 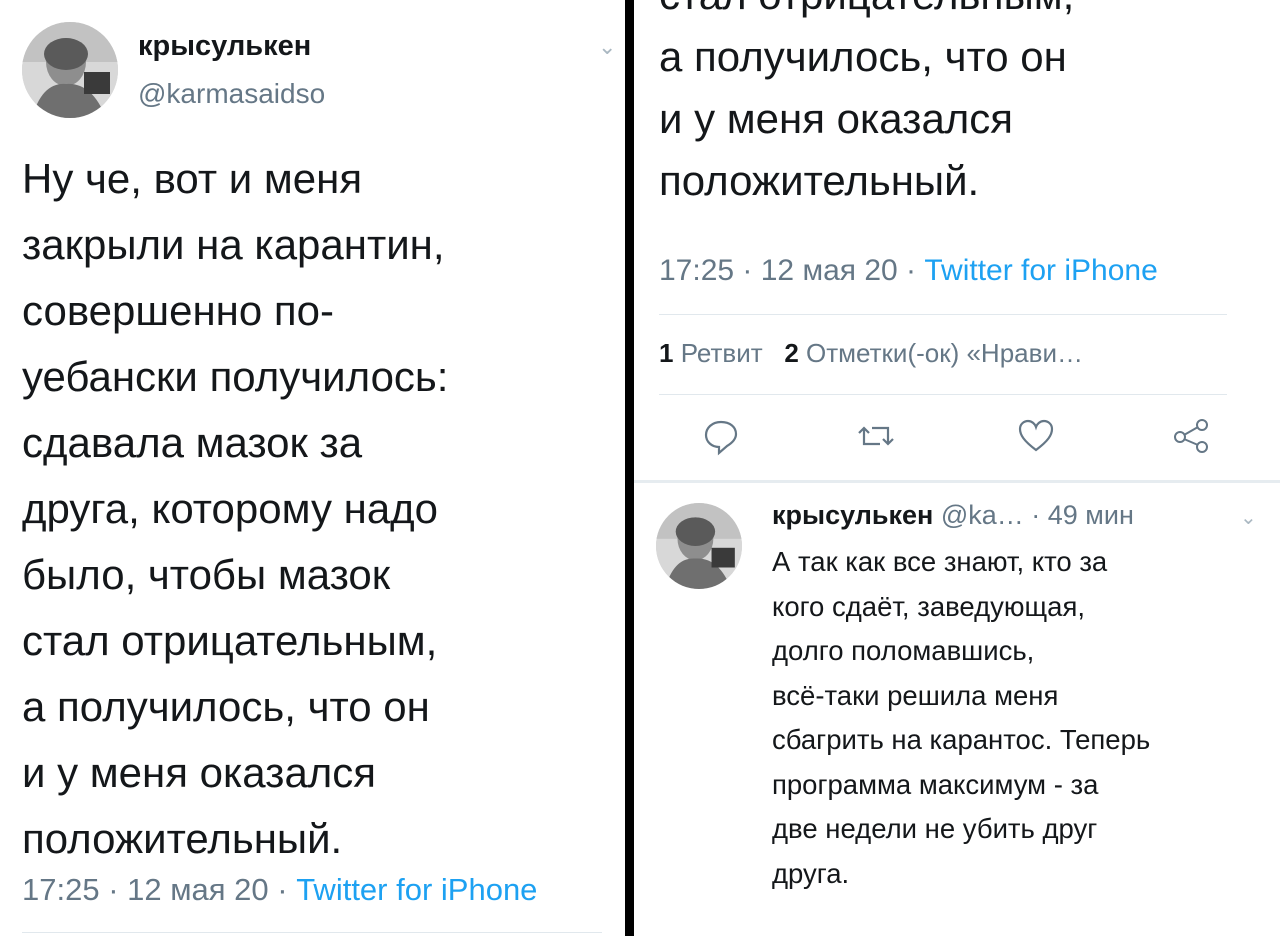 I want to click on retweets-count: 1, so click(x=666, y=353).